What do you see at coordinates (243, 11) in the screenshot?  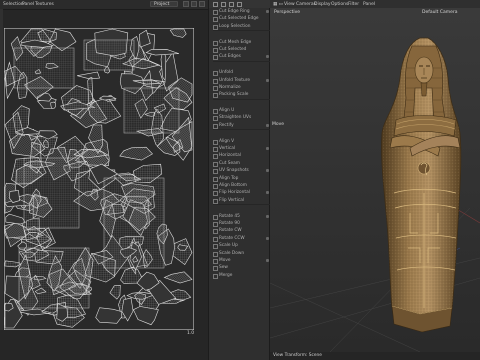 I see `toolkit-row: Cut Edge Ring` at bounding box center [243, 11].